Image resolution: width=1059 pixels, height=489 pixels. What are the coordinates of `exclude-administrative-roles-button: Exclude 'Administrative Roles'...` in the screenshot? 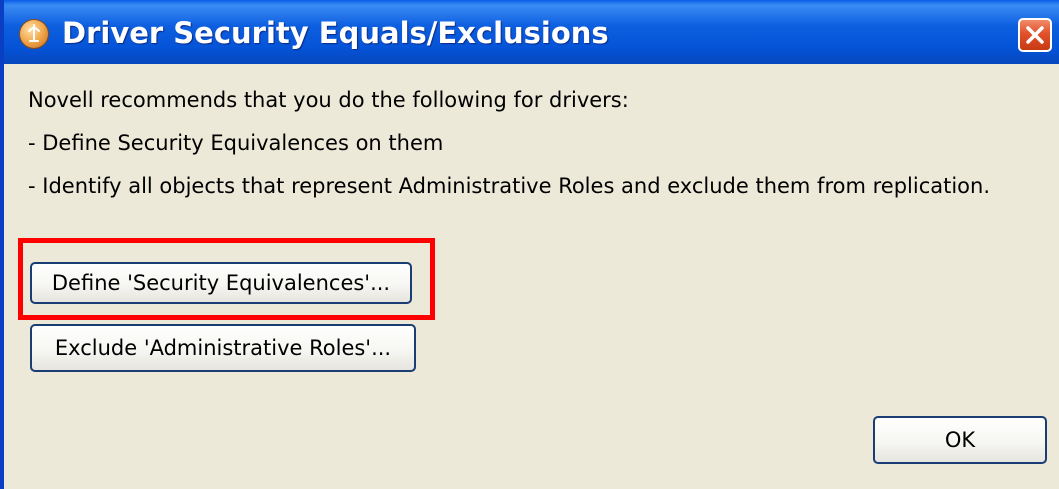 It's located at (223, 348).